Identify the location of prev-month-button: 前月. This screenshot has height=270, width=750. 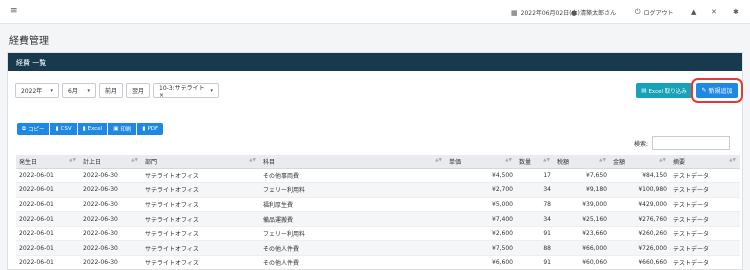
(111, 90).